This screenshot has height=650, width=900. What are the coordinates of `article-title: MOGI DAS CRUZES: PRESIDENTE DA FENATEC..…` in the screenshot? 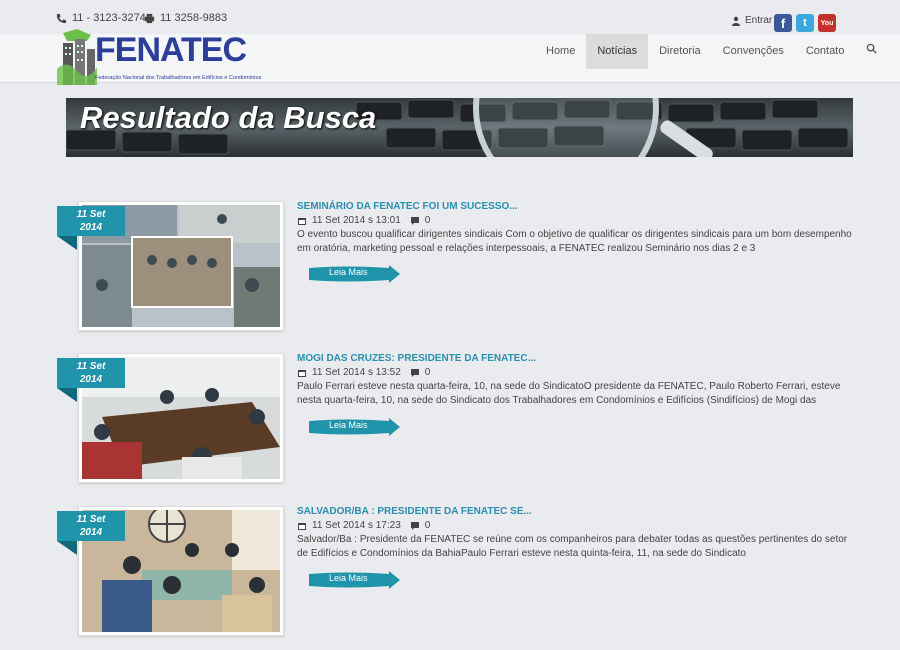 It's located at (416, 358).